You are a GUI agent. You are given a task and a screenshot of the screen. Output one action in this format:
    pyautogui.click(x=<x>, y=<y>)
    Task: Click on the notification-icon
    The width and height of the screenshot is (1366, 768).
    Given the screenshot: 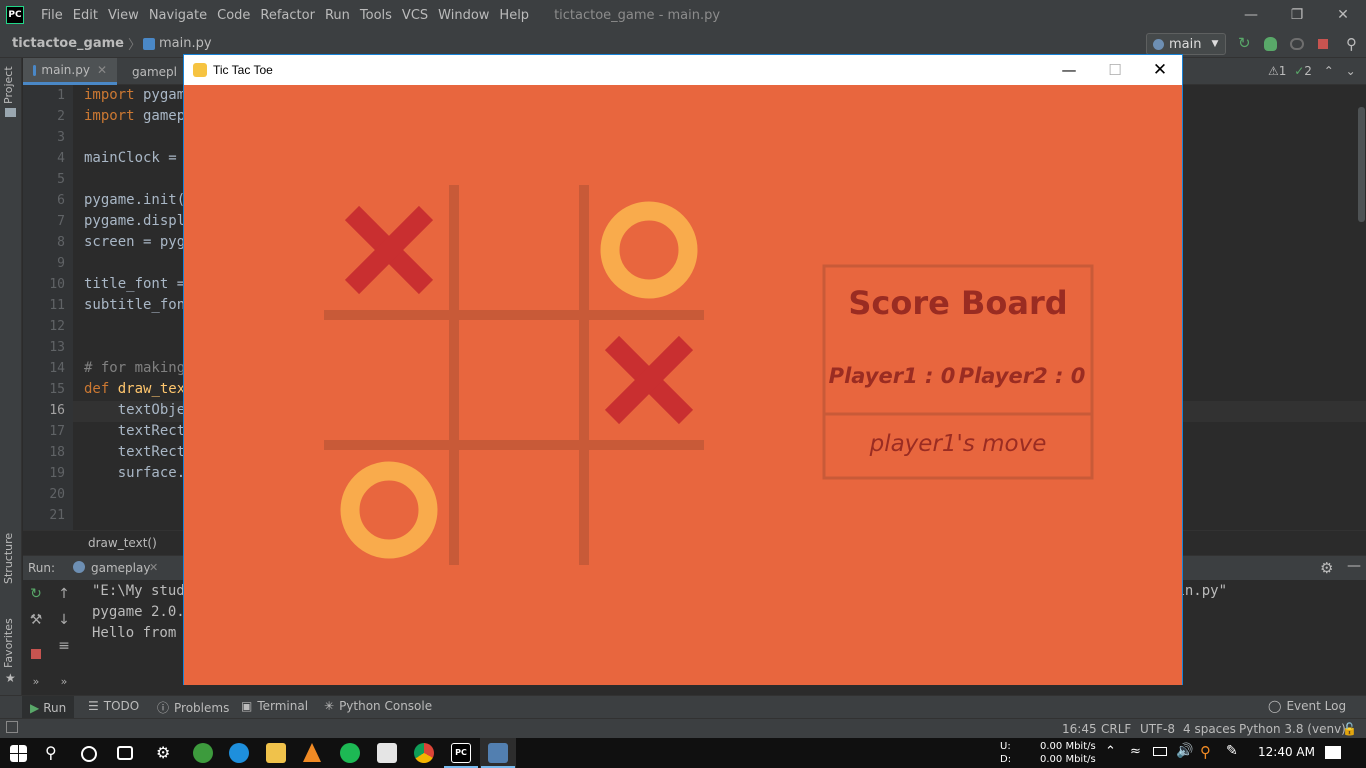 What is the action you would take?
    pyautogui.click(x=1333, y=752)
    